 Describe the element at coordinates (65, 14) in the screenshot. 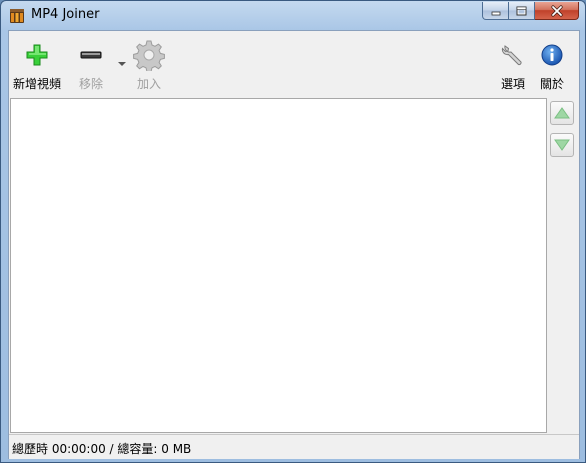

I see `window-title: MP4 Joiner` at that location.